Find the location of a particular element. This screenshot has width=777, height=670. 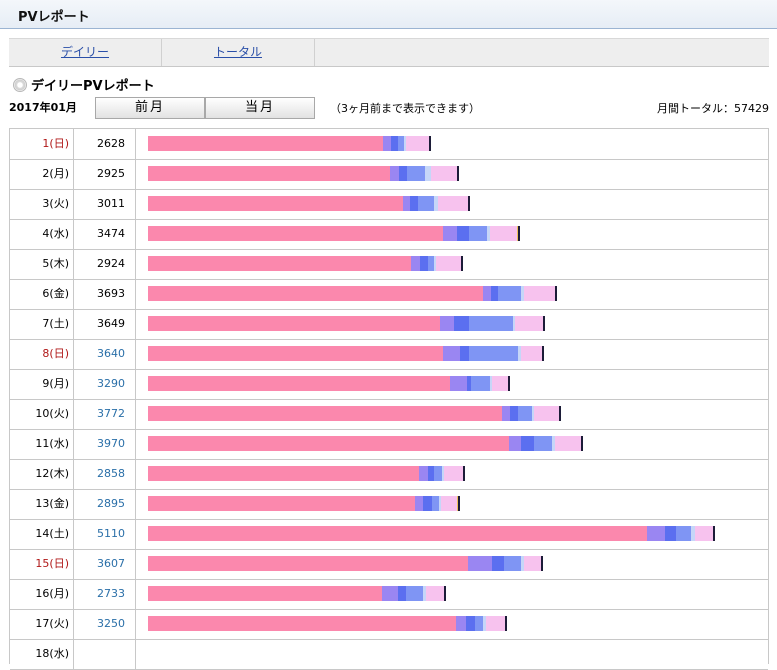

pv-count: 3640 is located at coordinates (105, 354).